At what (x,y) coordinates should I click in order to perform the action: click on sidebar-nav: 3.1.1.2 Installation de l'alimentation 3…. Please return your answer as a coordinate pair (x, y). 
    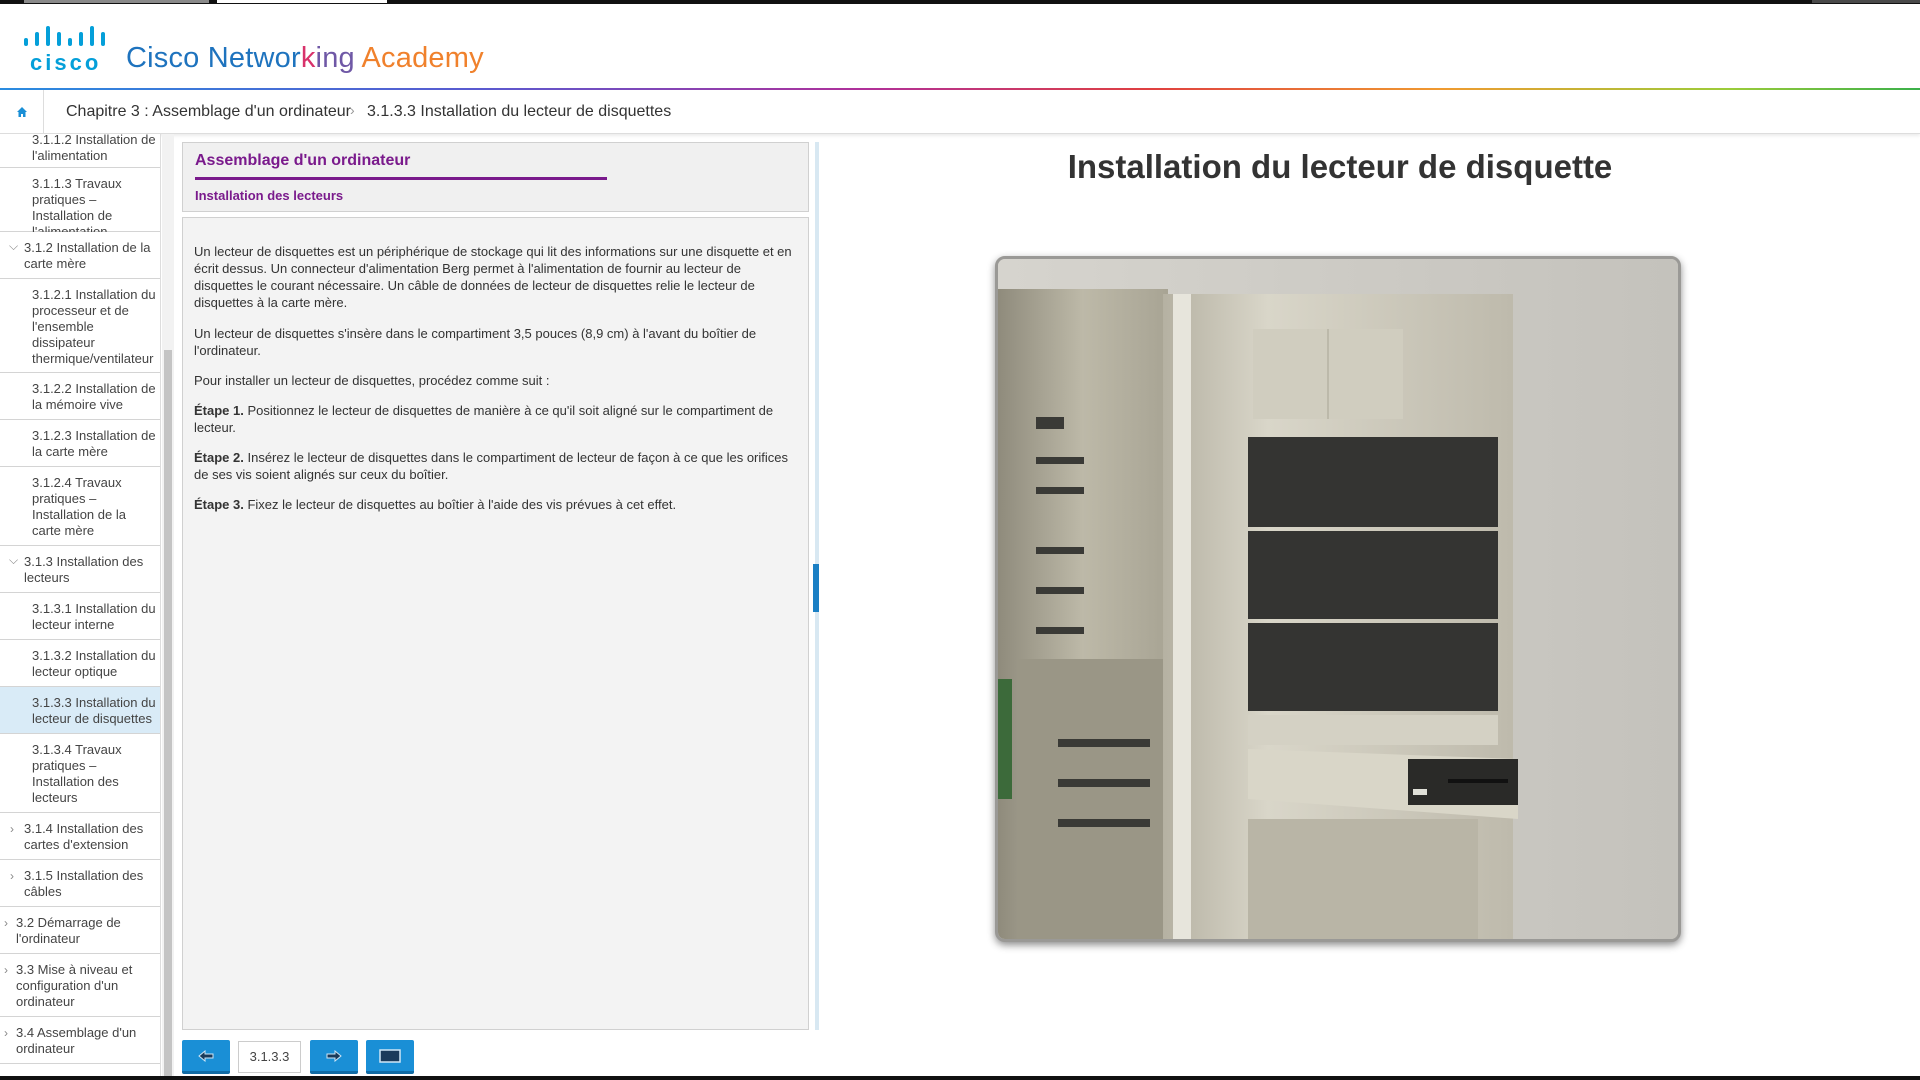
    Looking at the image, I should click on (80, 606).